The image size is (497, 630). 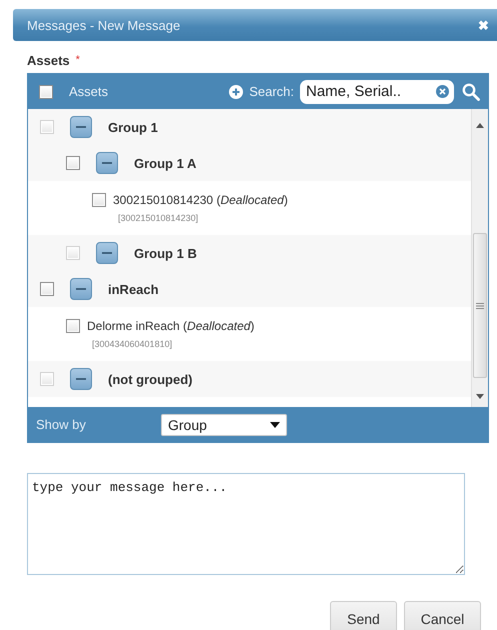 What do you see at coordinates (363, 615) in the screenshot?
I see `dialog-button: Send` at bounding box center [363, 615].